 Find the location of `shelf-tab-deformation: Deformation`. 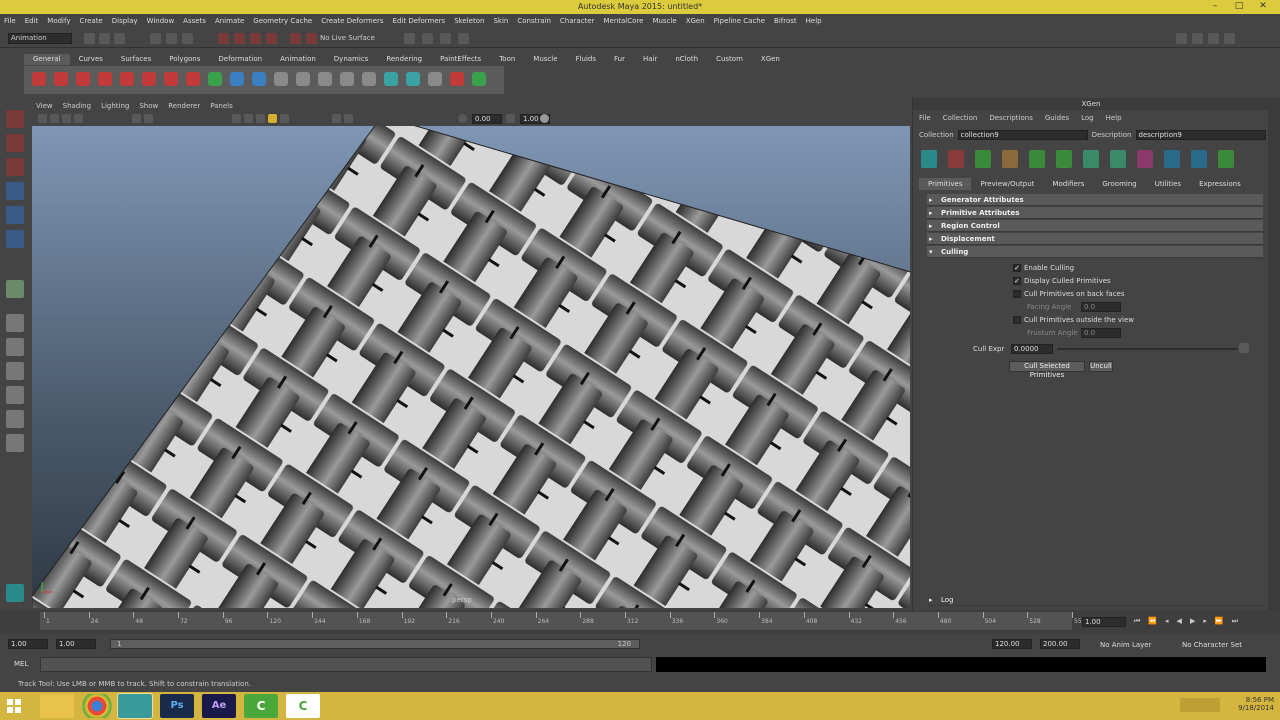

shelf-tab-deformation: Deformation is located at coordinates (240, 59).